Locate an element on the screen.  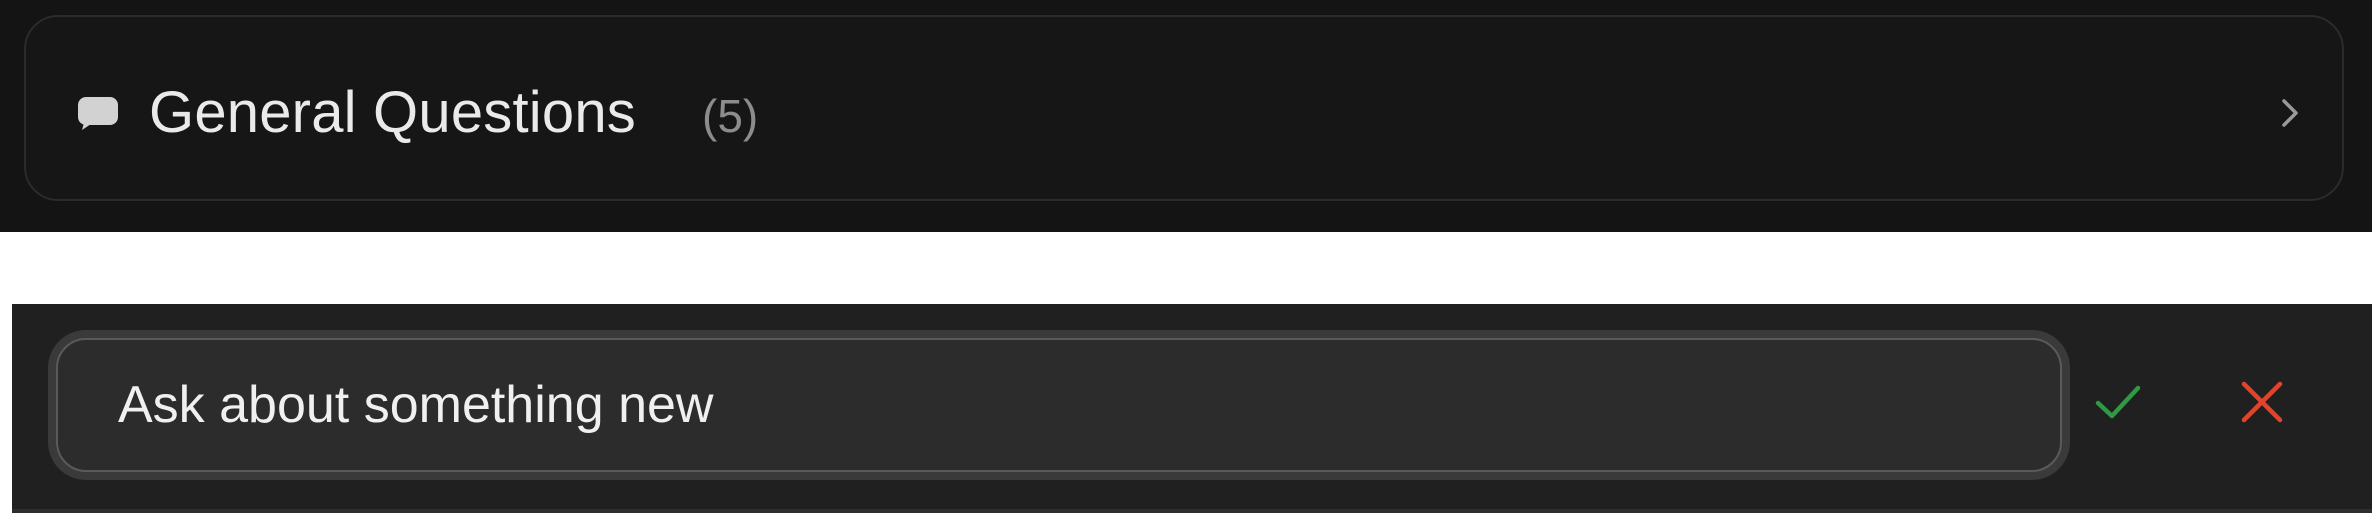
category-title: General Questions is located at coordinates (392, 112).